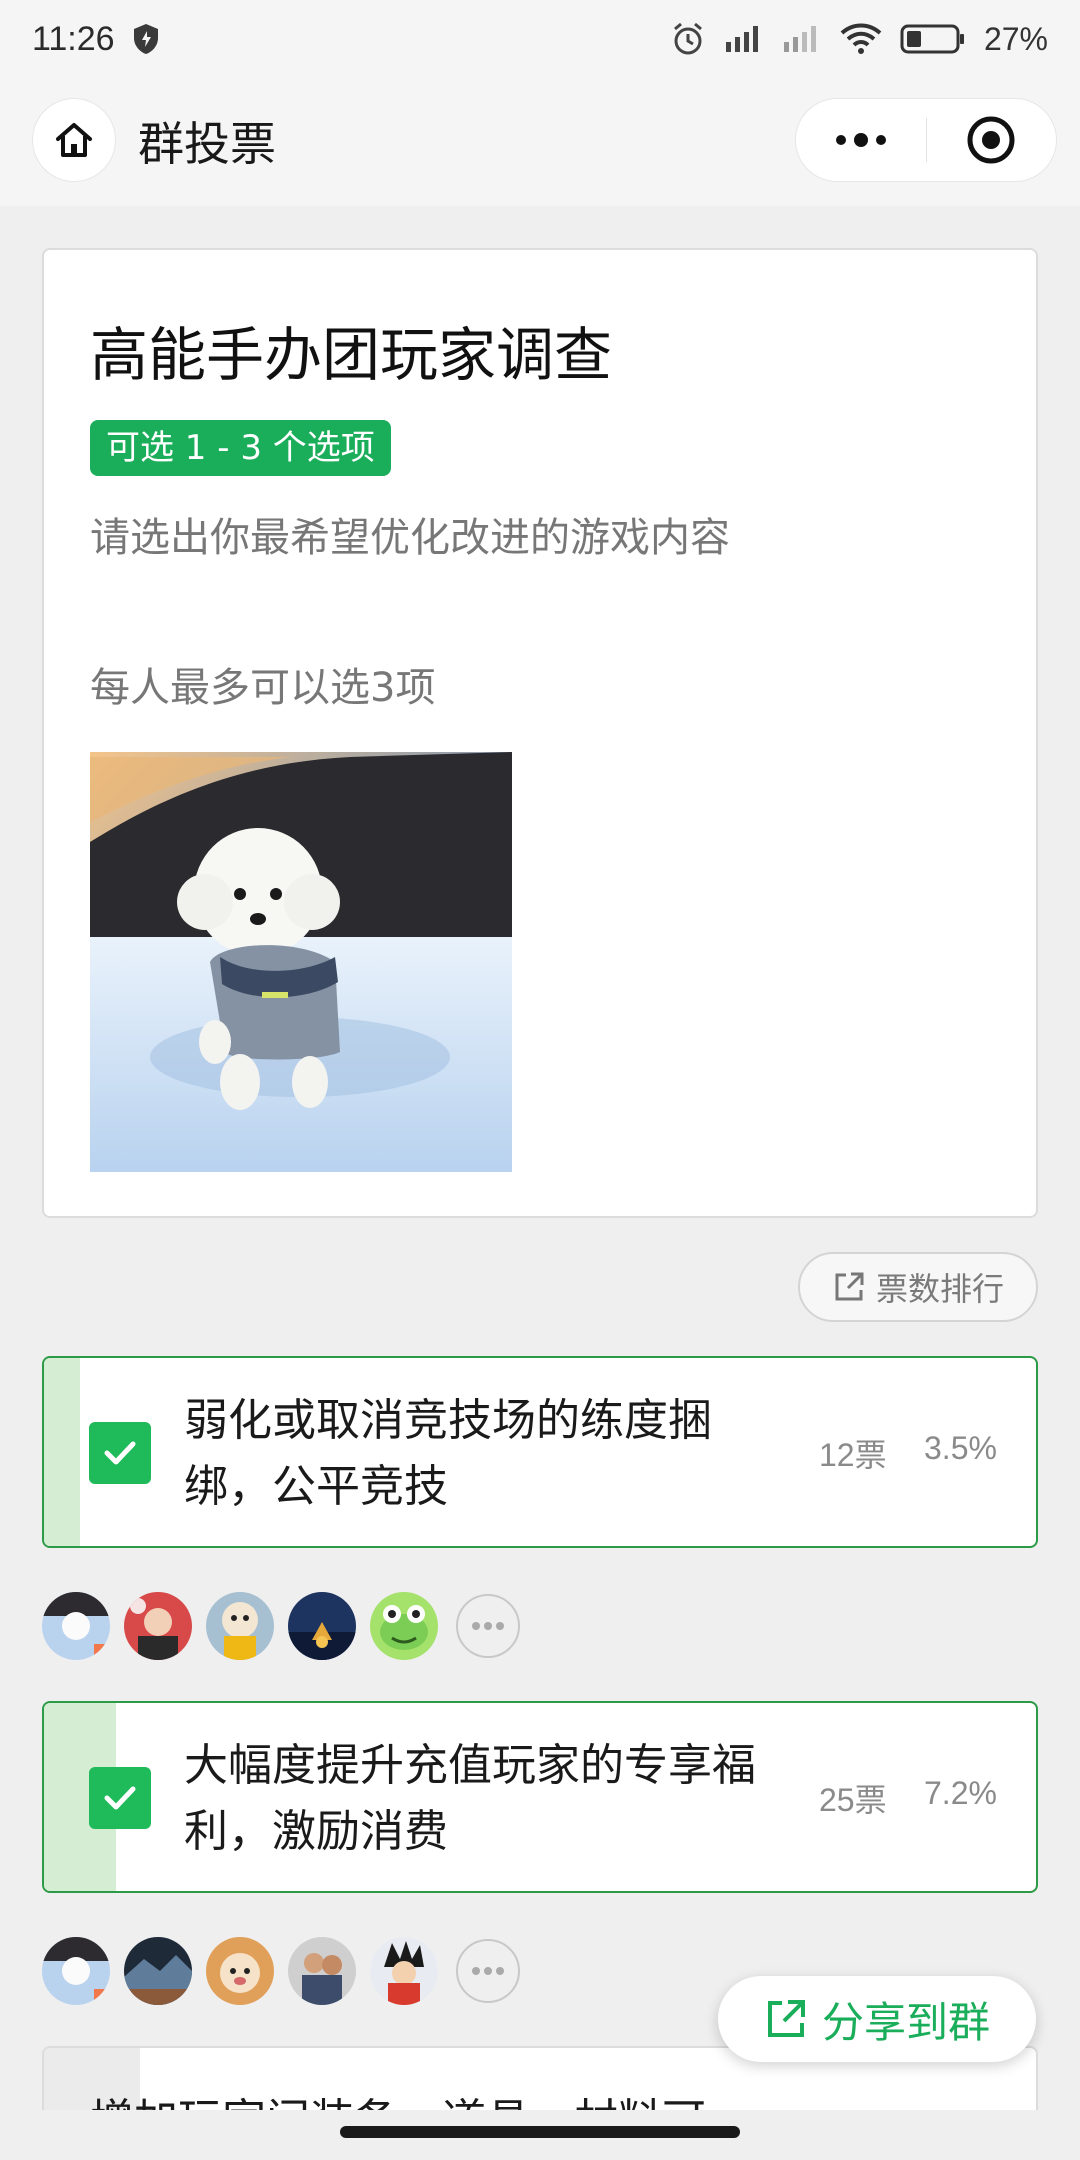 The width and height of the screenshot is (1080, 2160). I want to click on vote-ranking-label: 票数排行, so click(939, 1289).